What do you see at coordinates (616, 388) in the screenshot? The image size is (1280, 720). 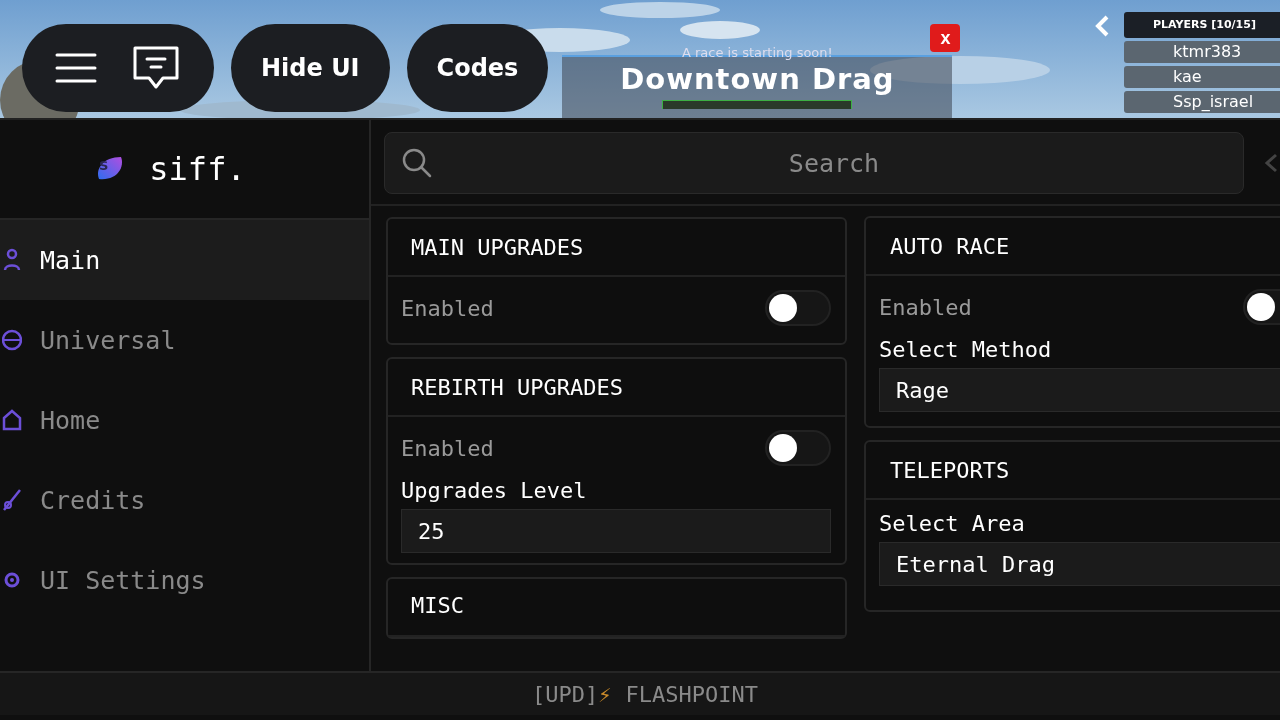 I see `card-title: REBIRTH UPGRADES` at bounding box center [616, 388].